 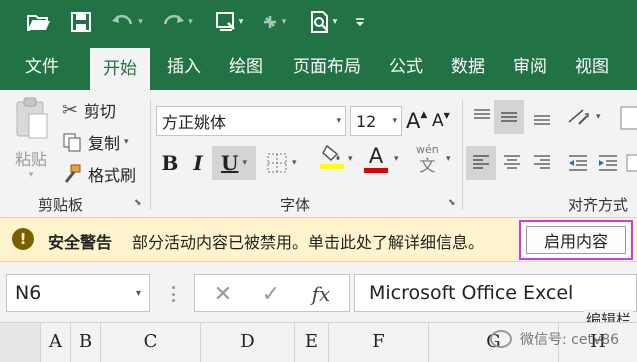 What do you see at coordinates (360, 22) in the screenshot?
I see `customize-icon` at bounding box center [360, 22].